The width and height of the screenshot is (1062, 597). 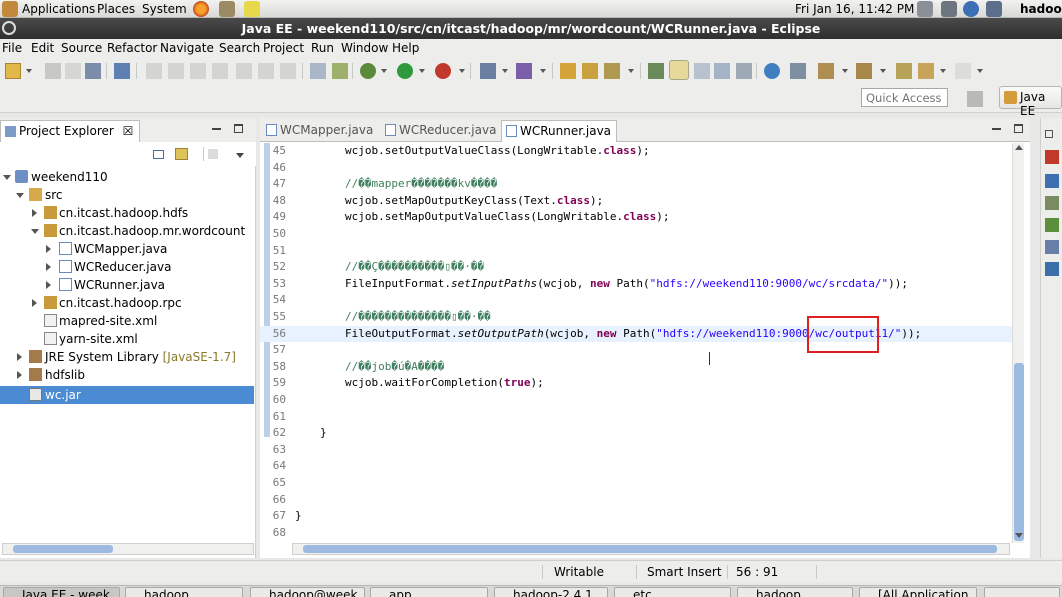 I want to click on tree-item-jre-library: JRE System Library [JavaSE-1.7], so click(x=127, y=357).